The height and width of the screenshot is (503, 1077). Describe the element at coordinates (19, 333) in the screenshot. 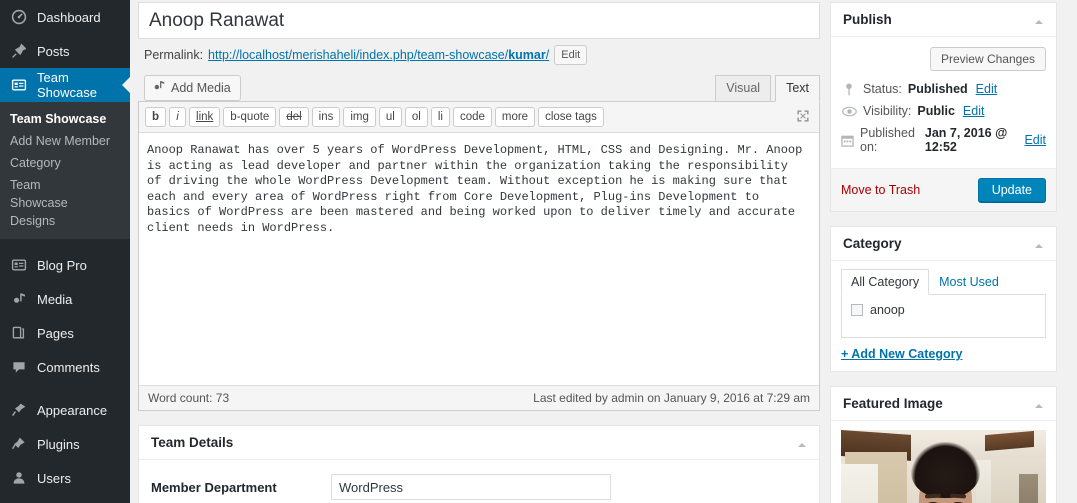

I see `pages-icon` at that location.